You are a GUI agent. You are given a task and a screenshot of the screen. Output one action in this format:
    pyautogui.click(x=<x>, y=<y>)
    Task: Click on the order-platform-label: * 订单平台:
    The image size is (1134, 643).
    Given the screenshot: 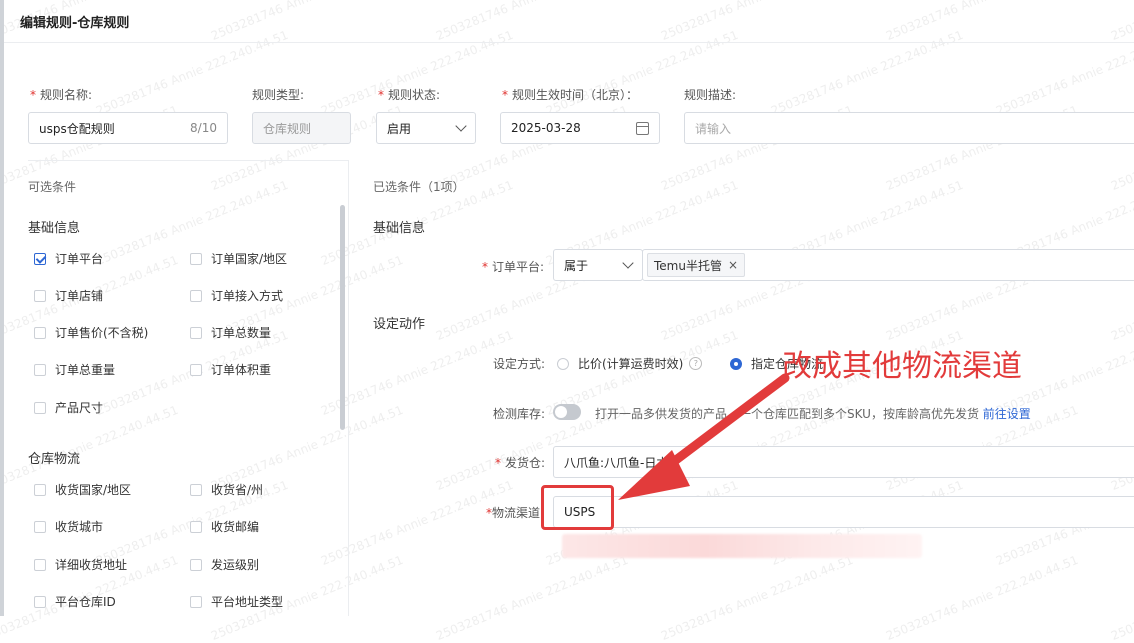 What is the action you would take?
    pyautogui.click(x=513, y=267)
    